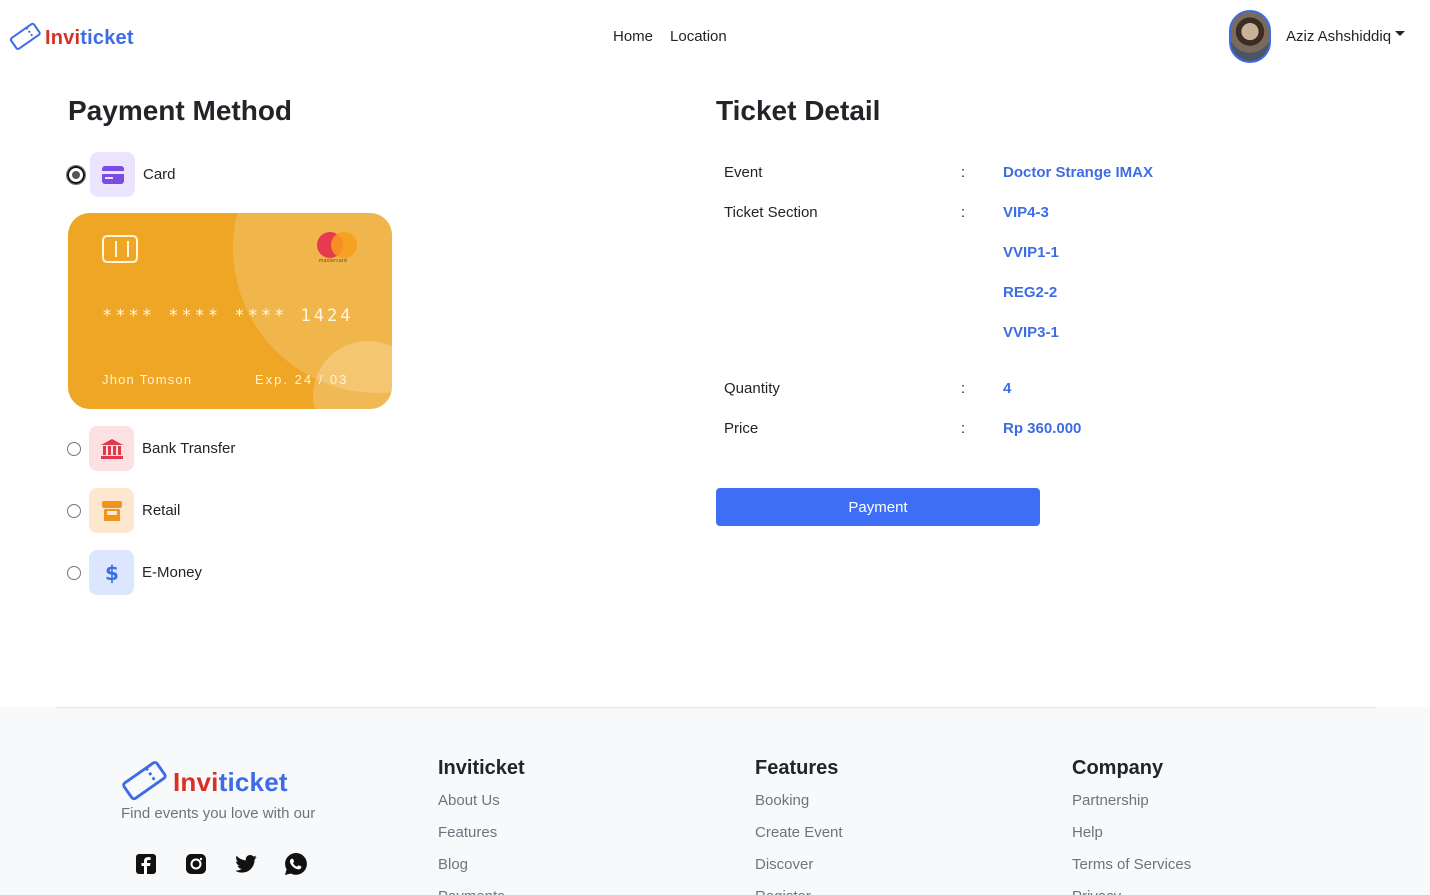  What do you see at coordinates (111, 510) in the screenshot?
I see `store-icon` at bounding box center [111, 510].